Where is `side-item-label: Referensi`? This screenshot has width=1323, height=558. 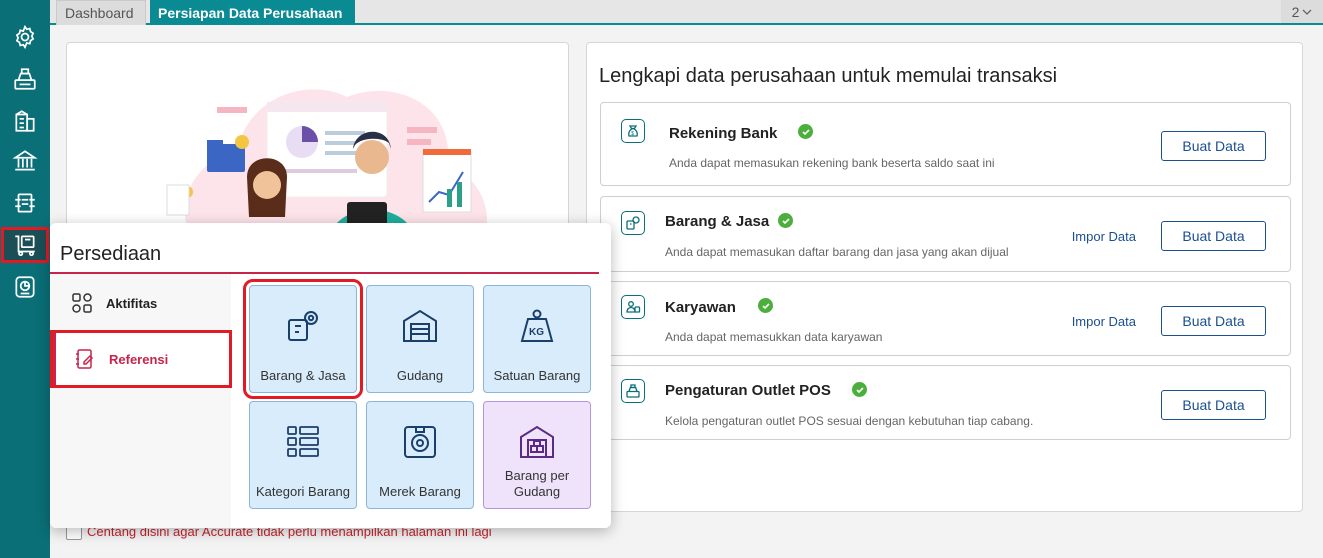 side-item-label: Referensi is located at coordinates (139, 359).